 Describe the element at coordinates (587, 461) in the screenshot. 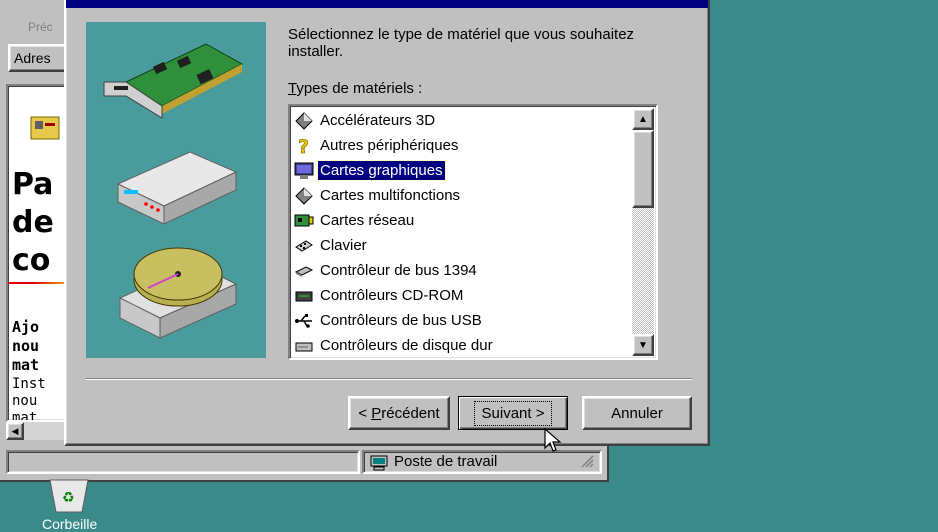

I see `resize-grip-icon` at that location.